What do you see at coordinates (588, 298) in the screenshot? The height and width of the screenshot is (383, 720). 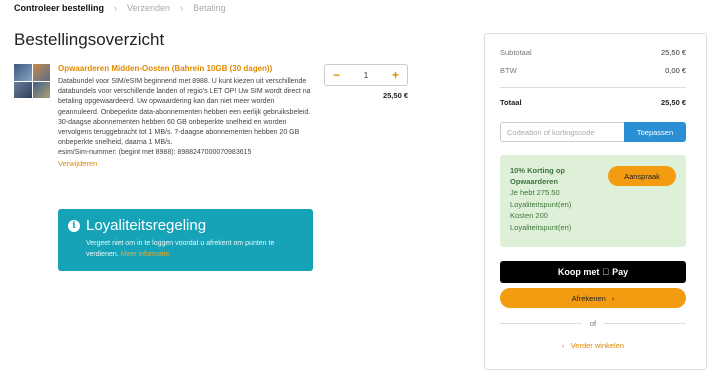 I see `checkout-label: Afrekenen` at bounding box center [588, 298].